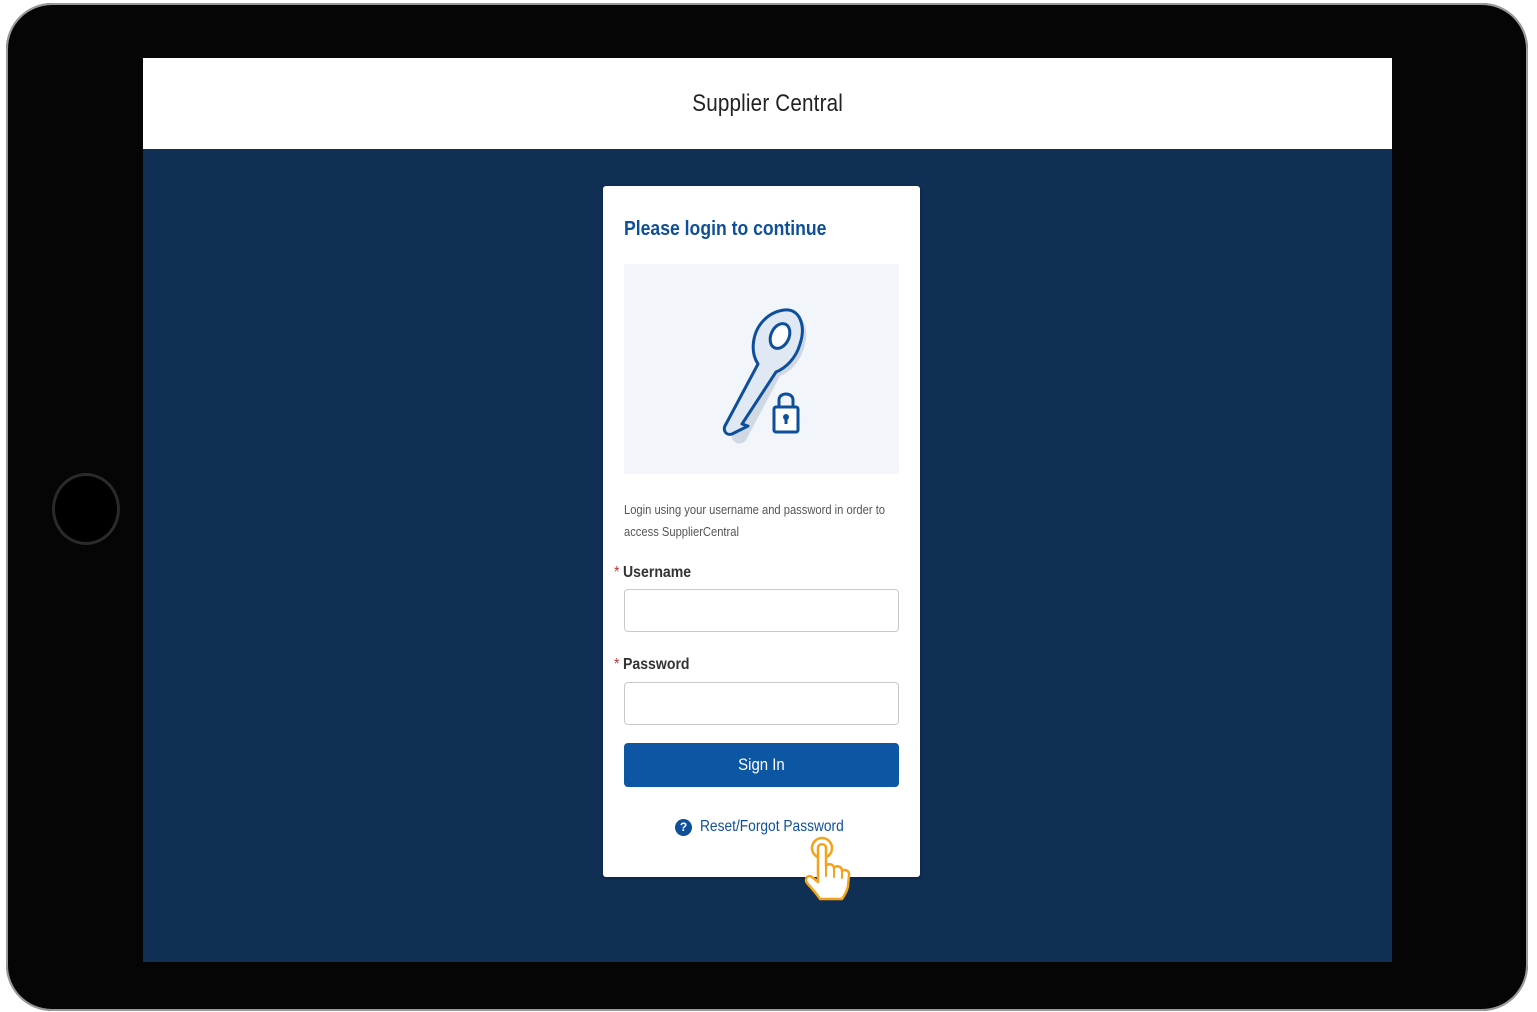  Describe the element at coordinates (656, 664) in the screenshot. I see `password-label-text: Password` at that location.